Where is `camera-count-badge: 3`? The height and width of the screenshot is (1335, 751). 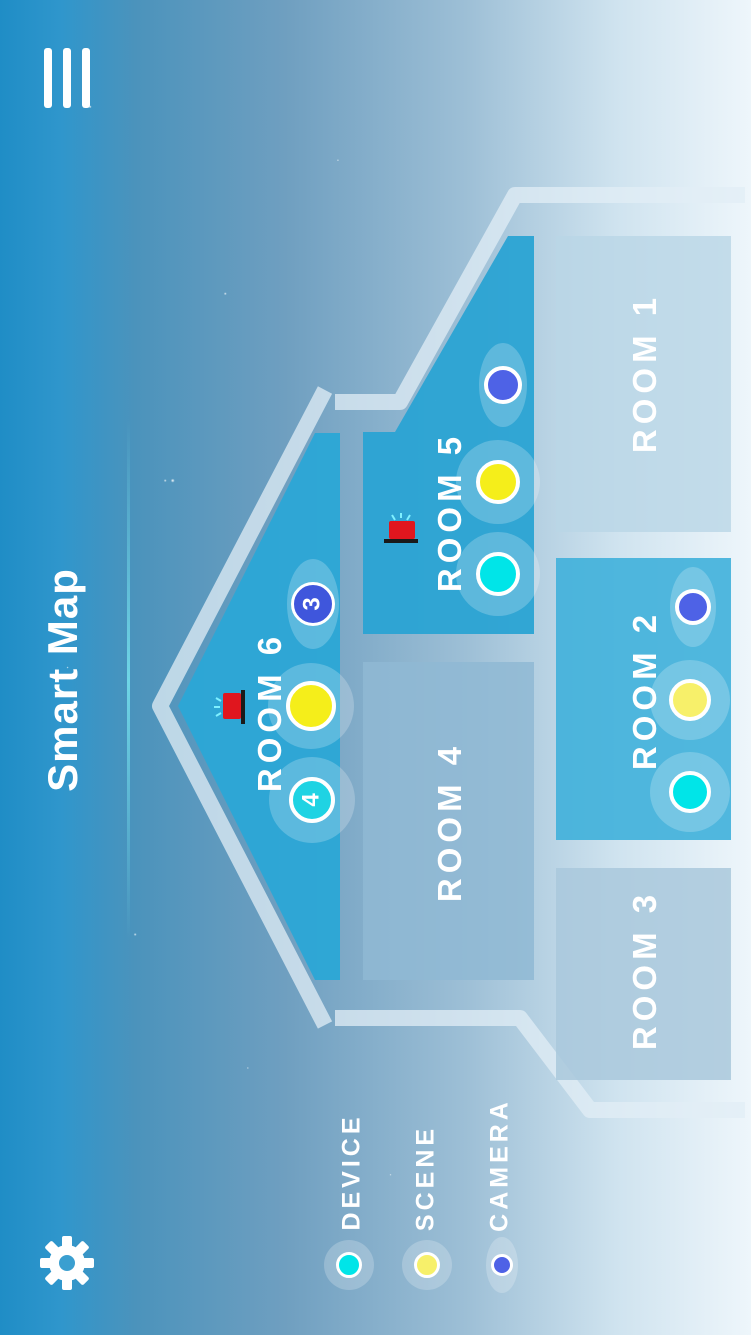
camera-count-badge: 3 is located at coordinates (313, 604).